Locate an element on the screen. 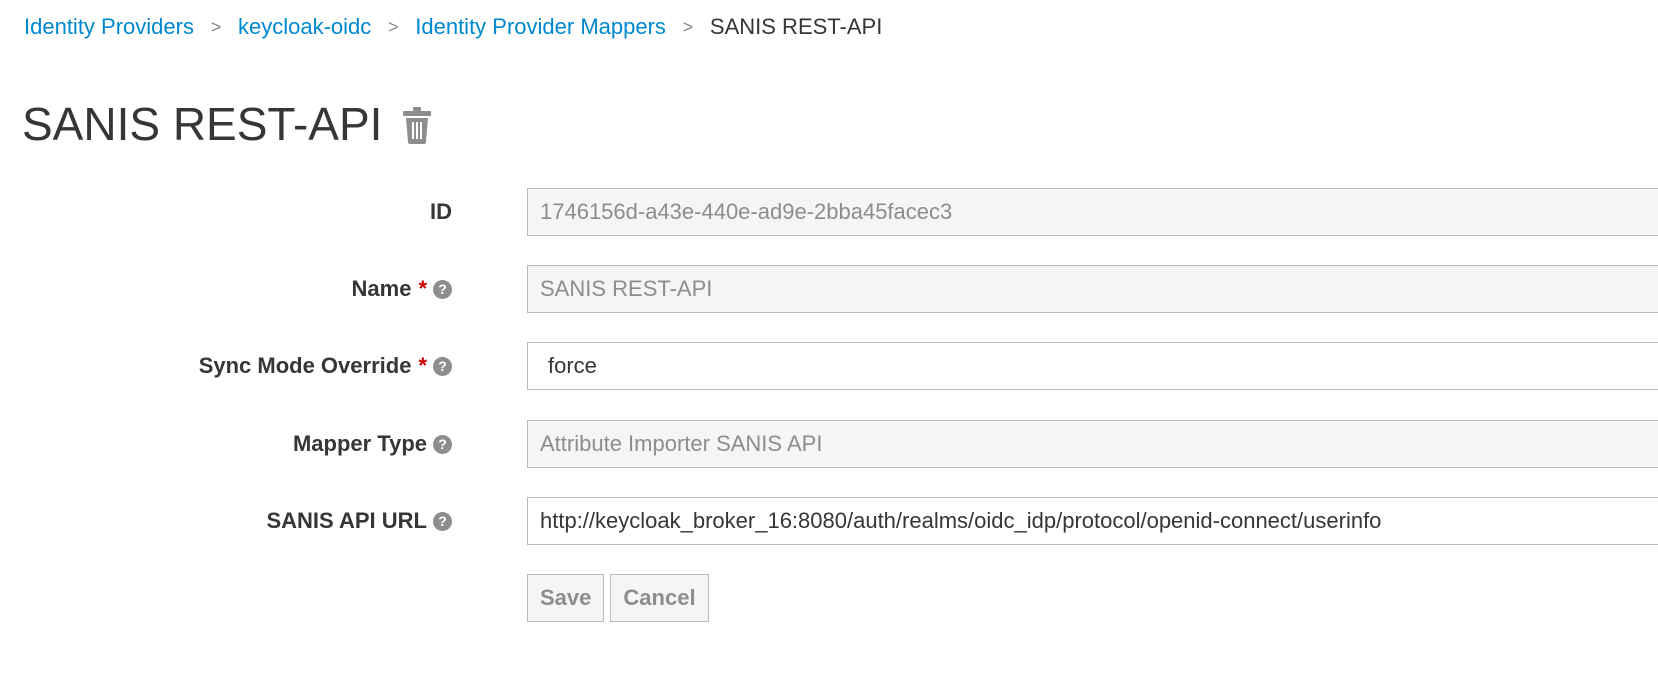 The height and width of the screenshot is (686, 1658). page-title: SANIS REST-API is located at coordinates (202, 124).